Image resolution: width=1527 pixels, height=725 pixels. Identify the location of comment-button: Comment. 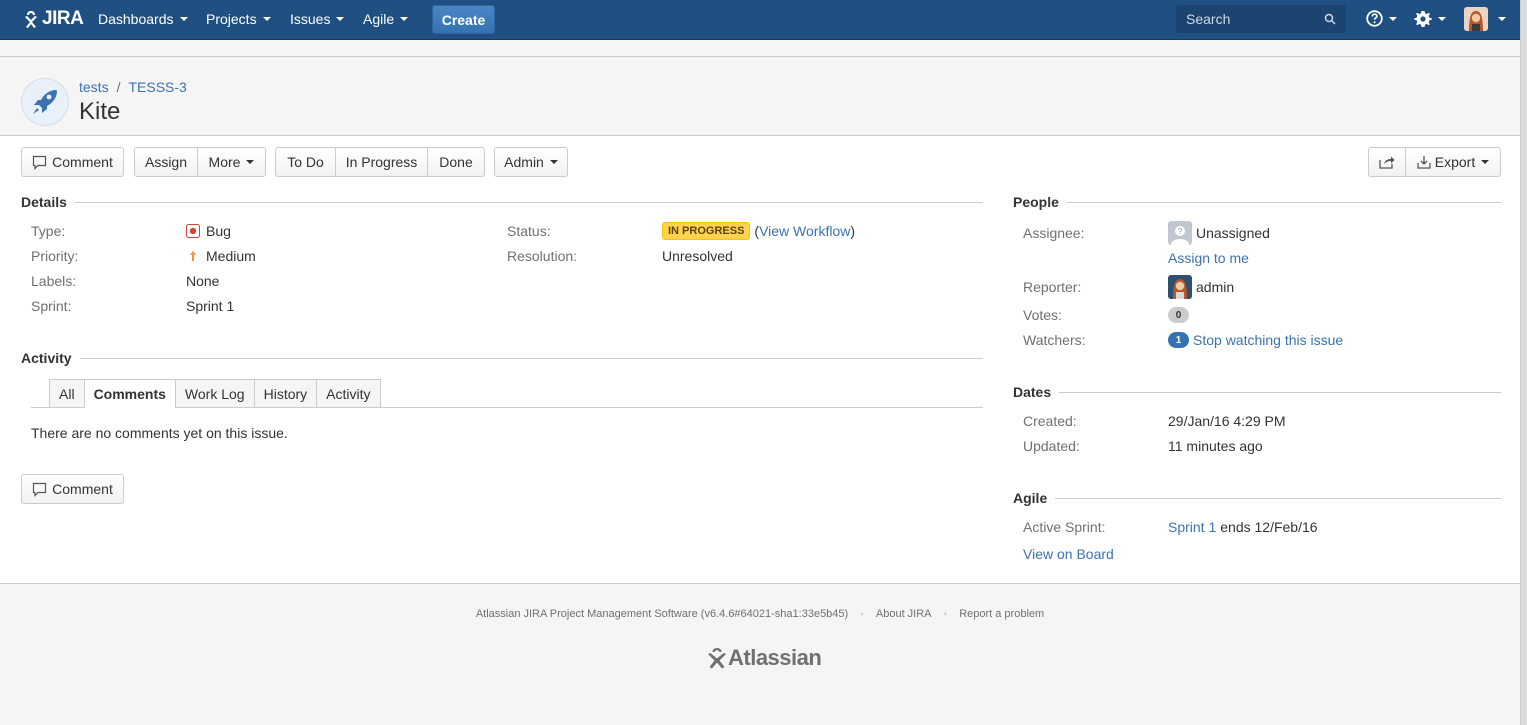
(72, 162).